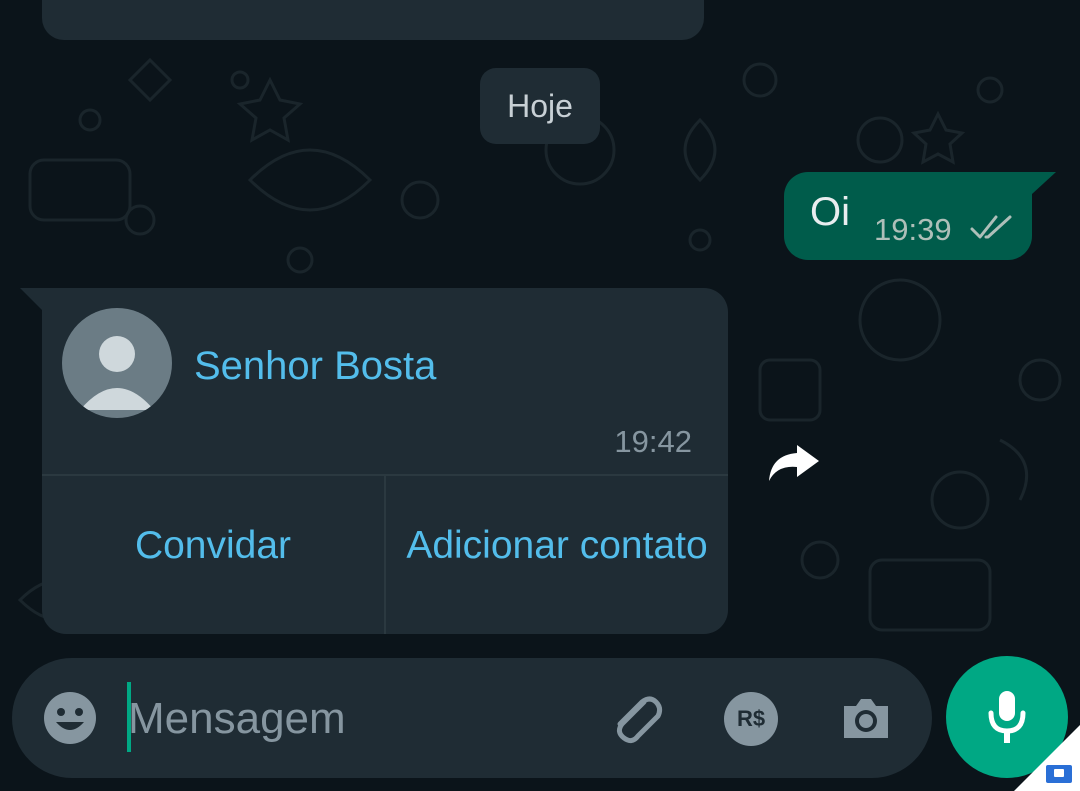 The height and width of the screenshot is (791, 1080). I want to click on contact-name: Senhor Bosta, so click(315, 366).